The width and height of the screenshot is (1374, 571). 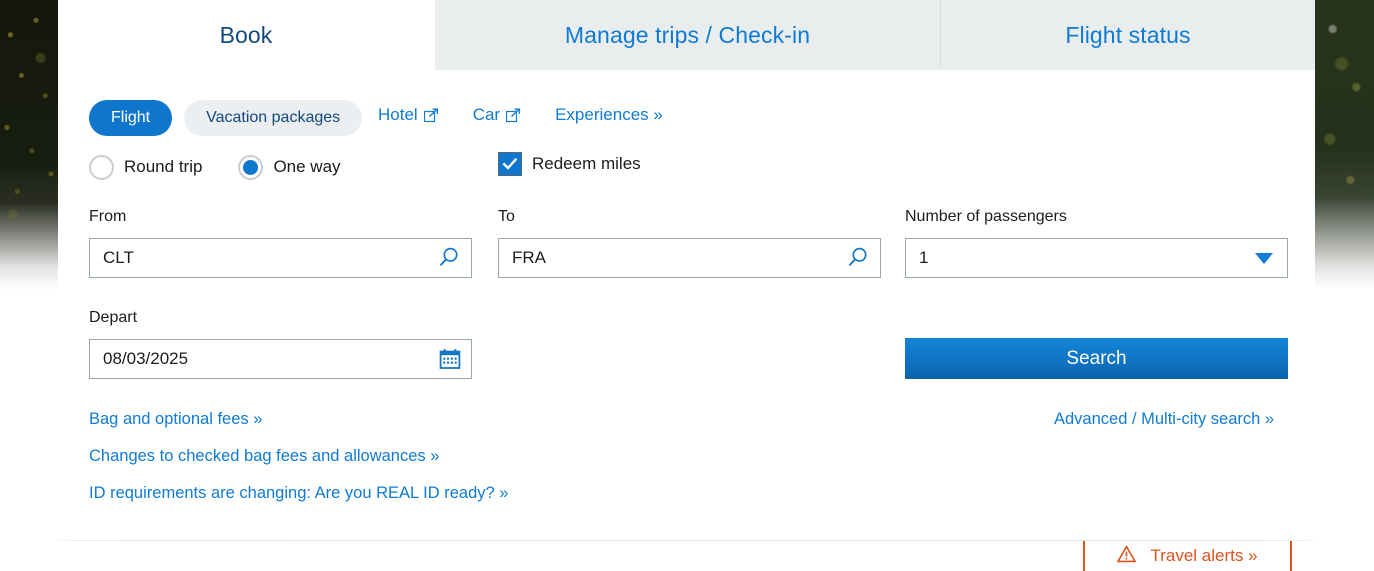 What do you see at coordinates (986, 216) in the screenshot?
I see `passengers-field-label: Number of passengers` at bounding box center [986, 216].